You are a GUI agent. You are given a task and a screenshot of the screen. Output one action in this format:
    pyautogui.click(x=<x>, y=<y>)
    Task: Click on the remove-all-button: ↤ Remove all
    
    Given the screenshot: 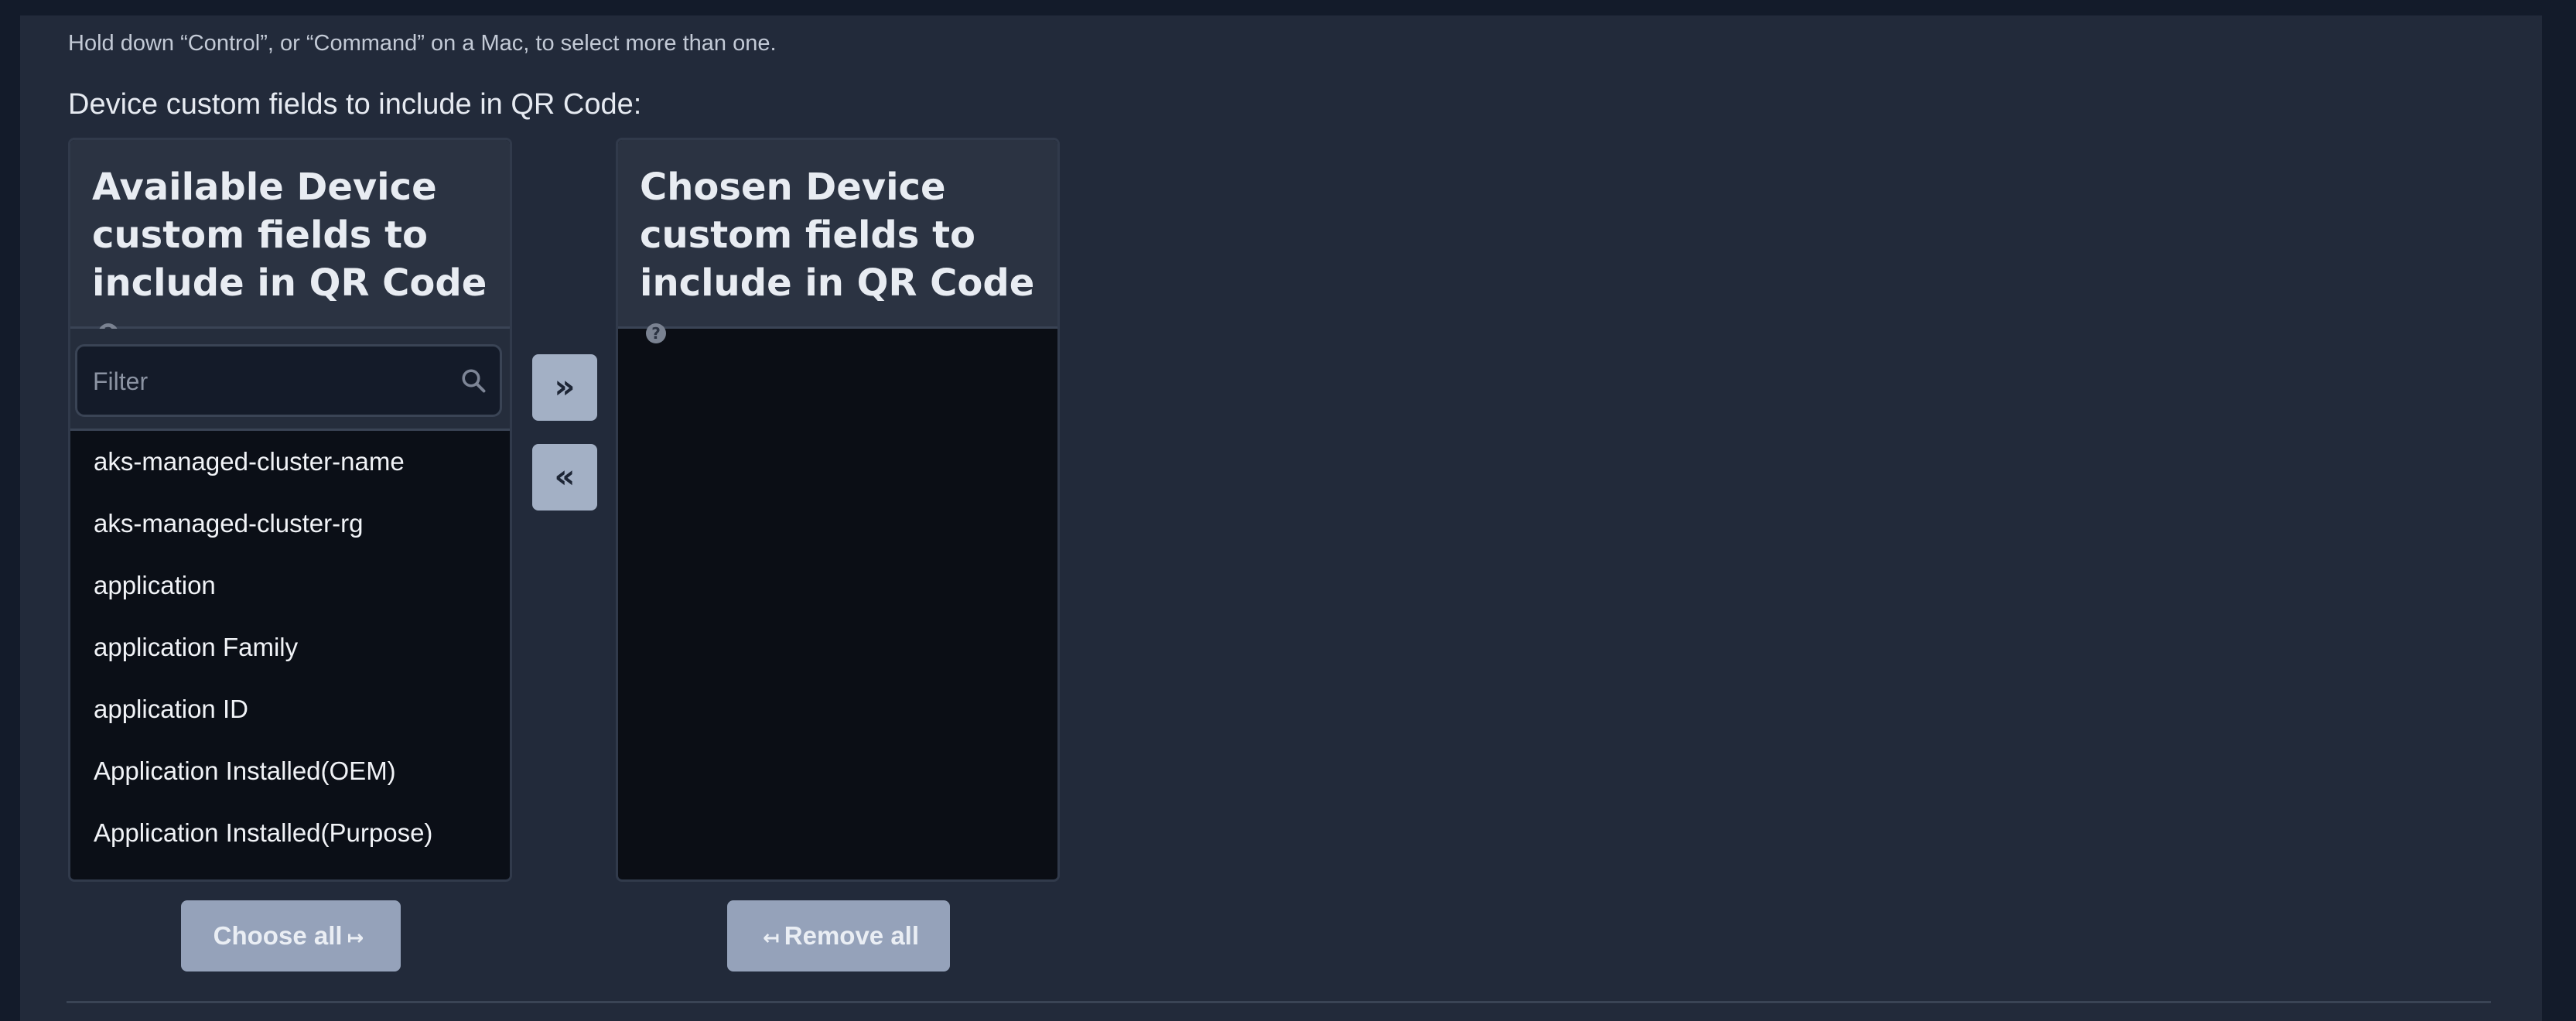 What is the action you would take?
    pyautogui.click(x=838, y=935)
    